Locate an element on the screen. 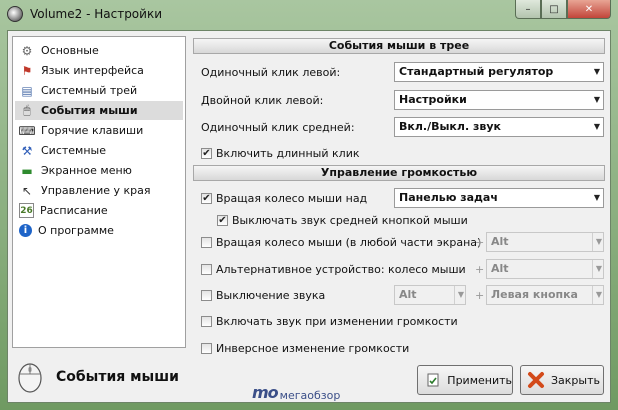 The image size is (618, 410). edge-cursor-icon: ↖ is located at coordinates (27, 190).